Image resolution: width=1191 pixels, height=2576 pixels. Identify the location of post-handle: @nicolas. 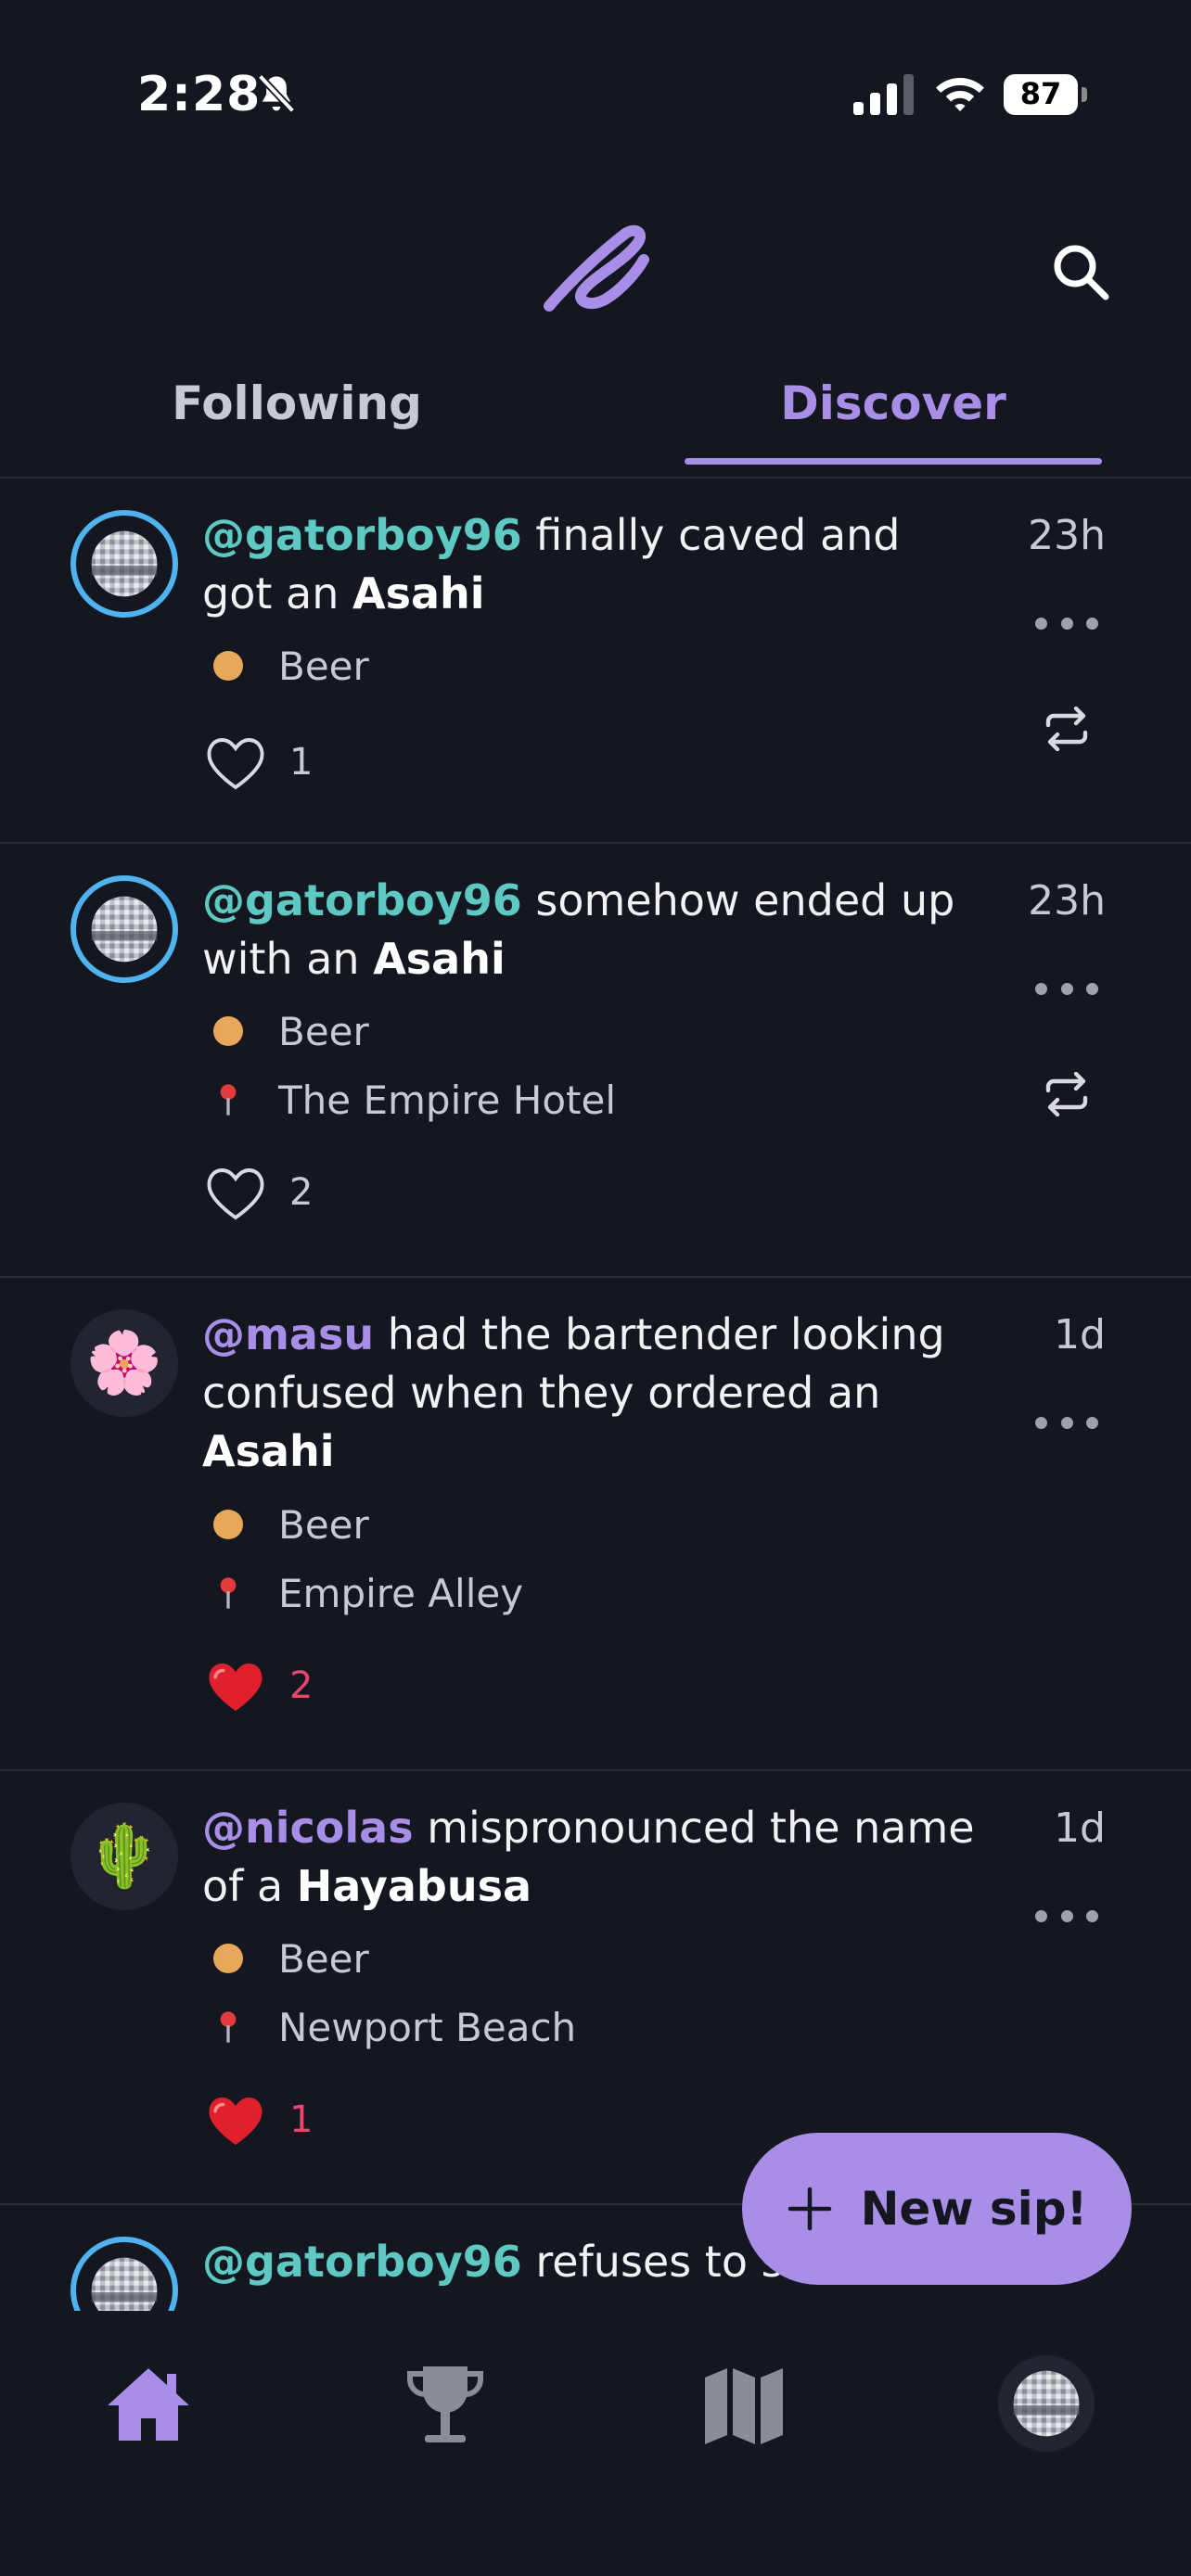
(308, 1828).